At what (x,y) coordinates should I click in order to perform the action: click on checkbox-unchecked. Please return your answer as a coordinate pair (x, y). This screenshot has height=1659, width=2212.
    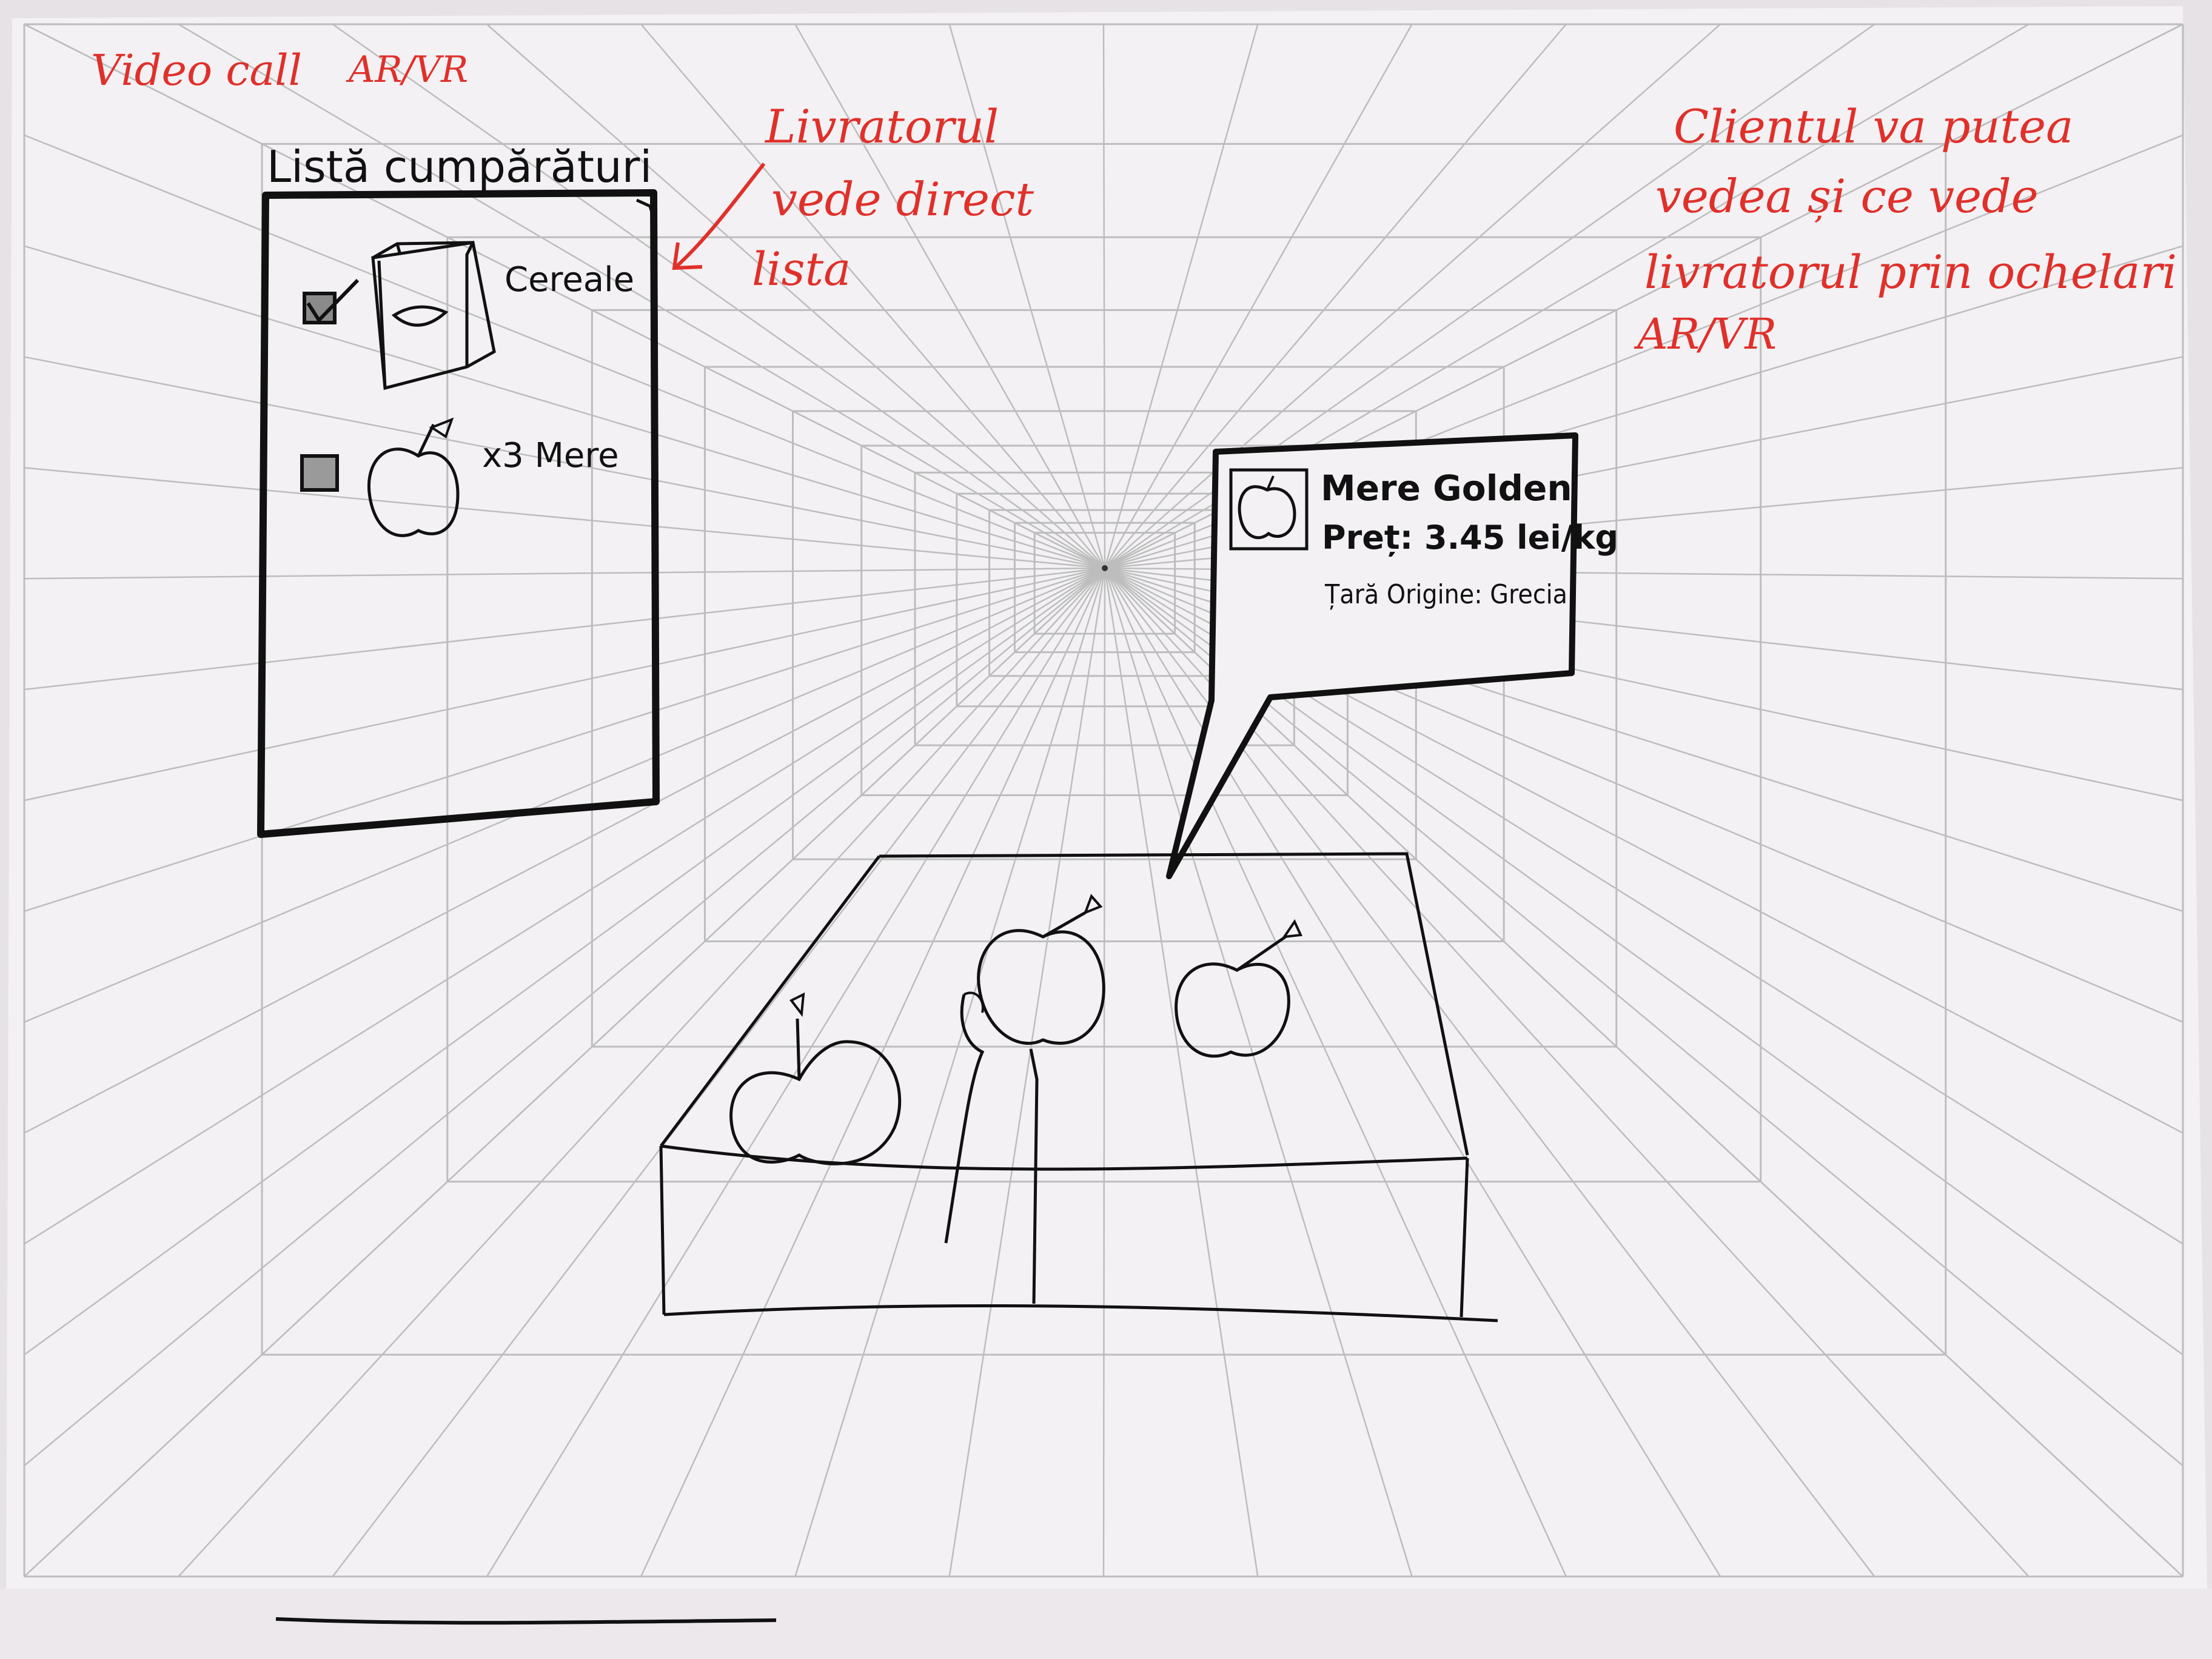
    Looking at the image, I should click on (320, 473).